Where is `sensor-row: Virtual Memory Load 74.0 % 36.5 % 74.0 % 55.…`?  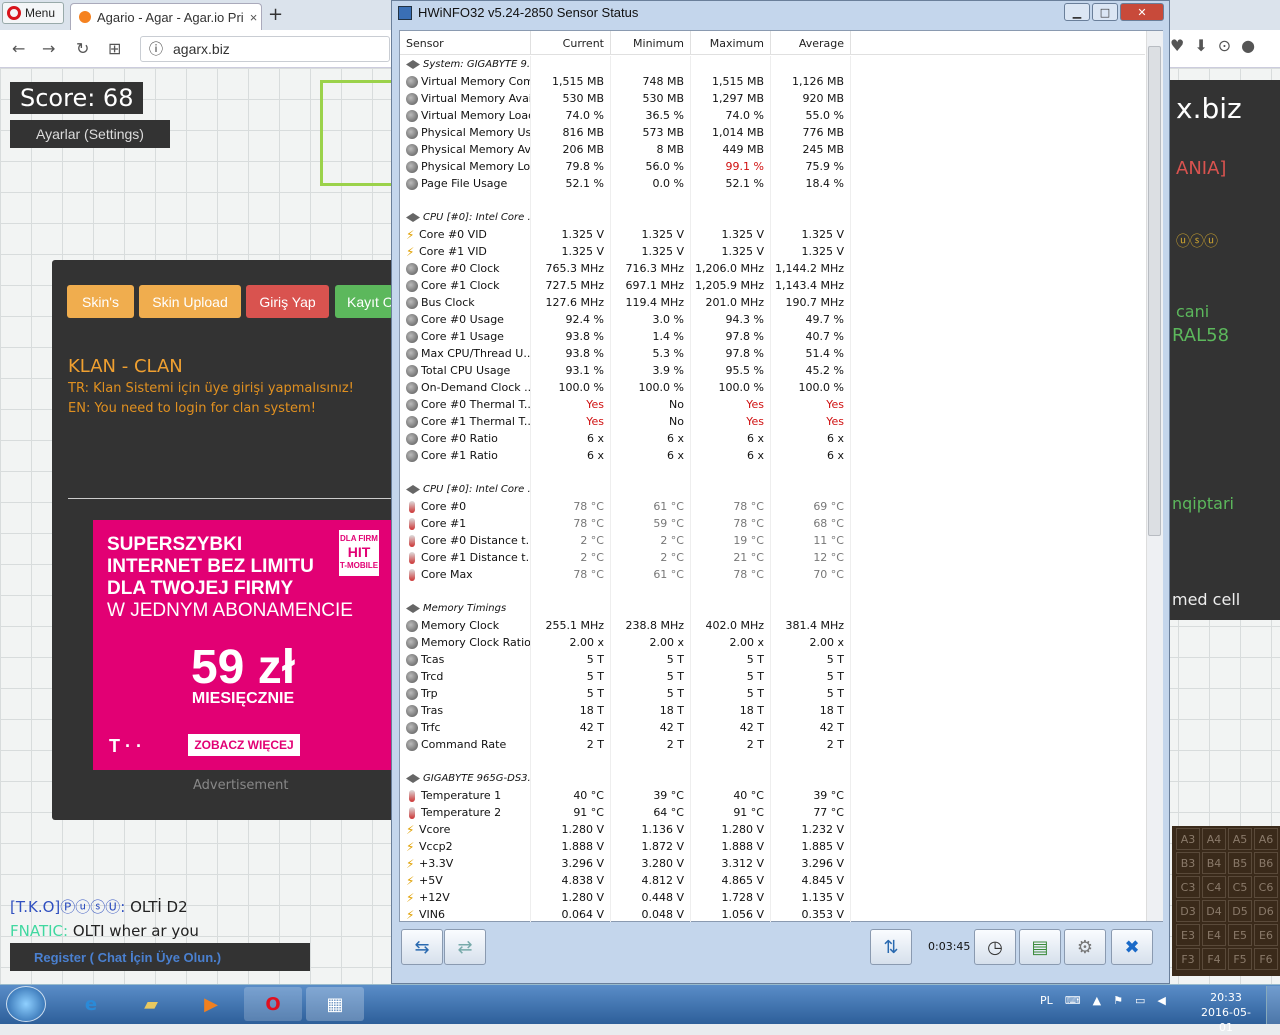
sensor-row: Virtual Memory Load 74.0 % 36.5 % 74.0 % 55.… is located at coordinates (772, 115).